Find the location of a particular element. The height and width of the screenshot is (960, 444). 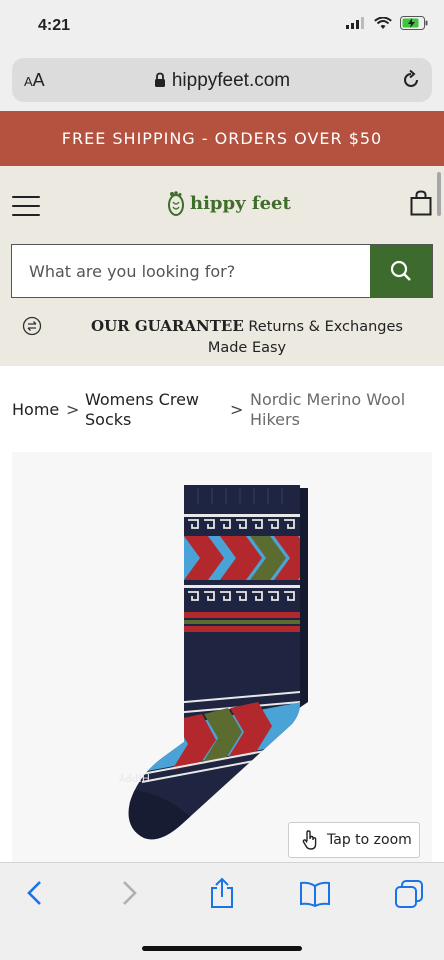

address-bar: AA hippyfeet.com is located at coordinates (222, 80).